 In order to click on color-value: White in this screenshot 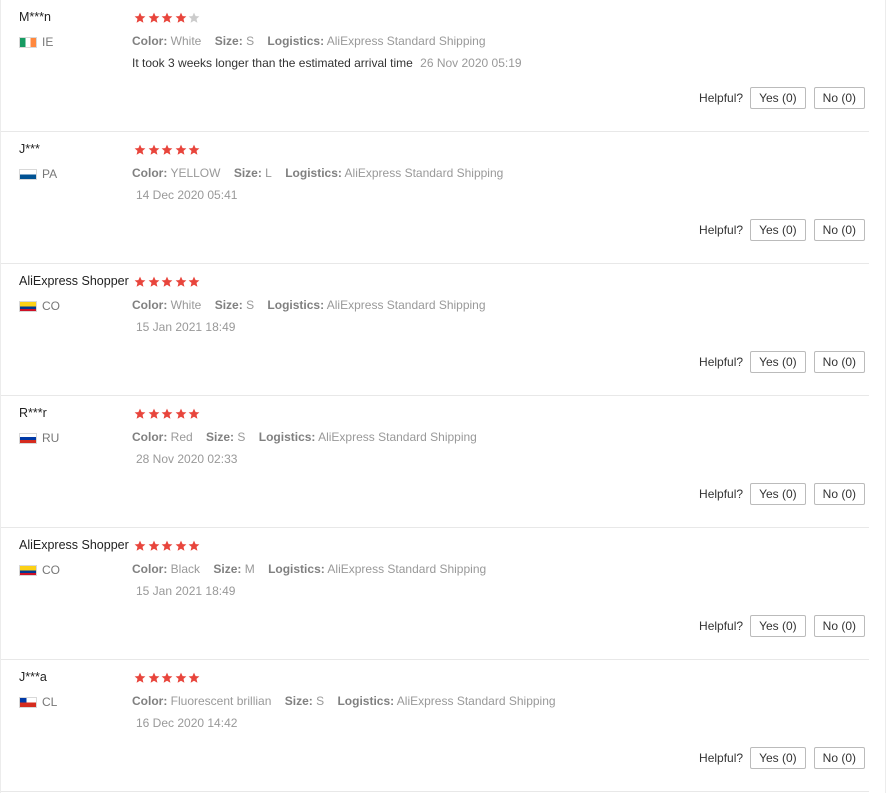, I will do `click(186, 305)`.